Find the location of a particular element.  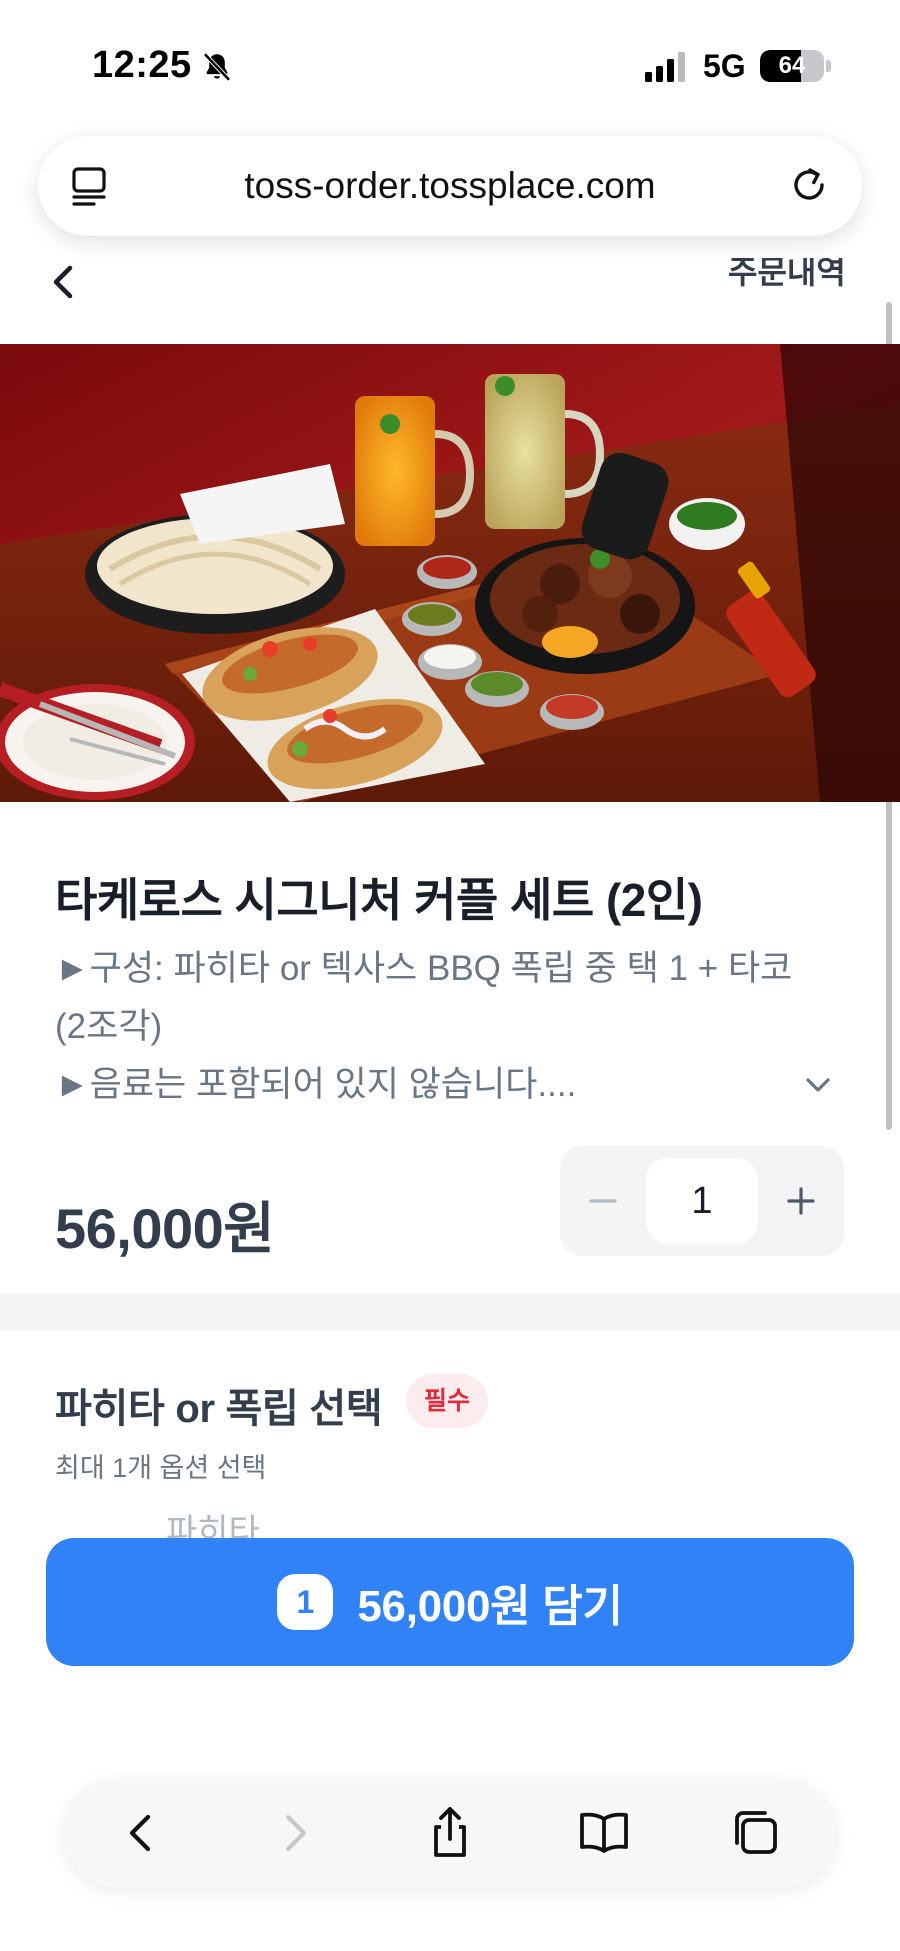

required-badge: 필수 is located at coordinates (447, 1401).